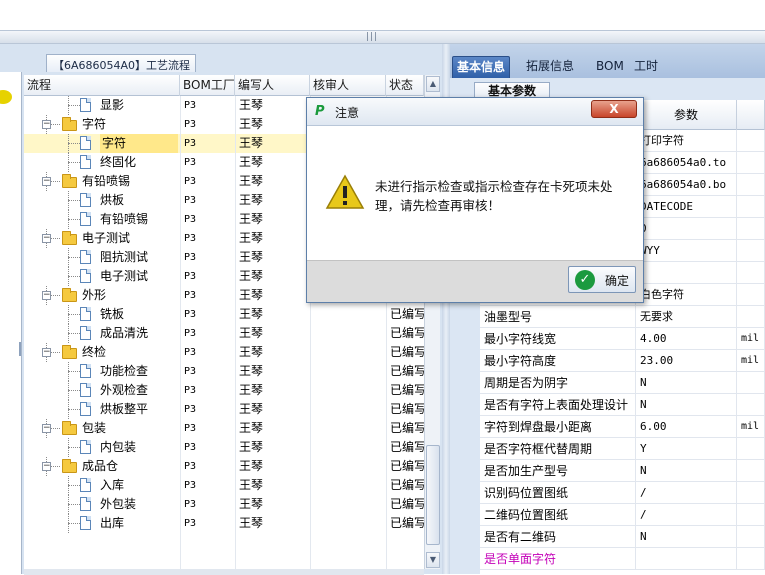 The image size is (765, 575). Describe the element at coordinates (751, 339) in the screenshot. I see `param-unit: mil` at that location.